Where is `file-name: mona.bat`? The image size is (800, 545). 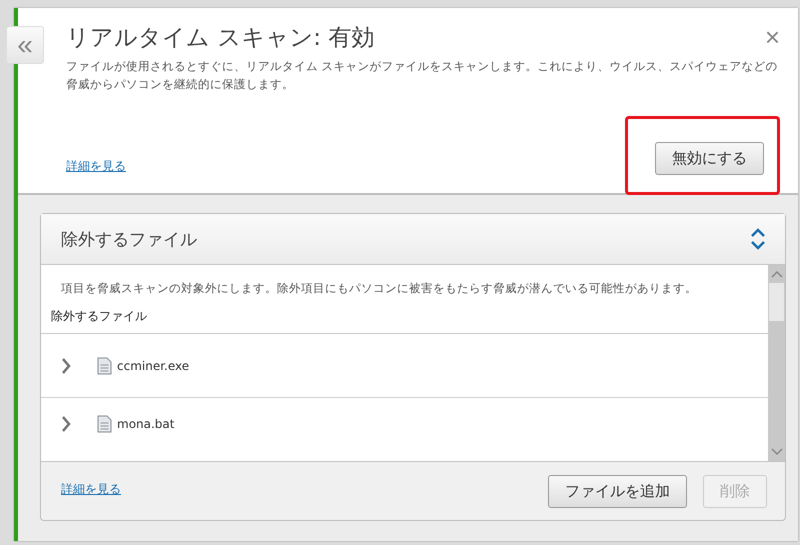
file-name: mona.bat is located at coordinates (145, 424).